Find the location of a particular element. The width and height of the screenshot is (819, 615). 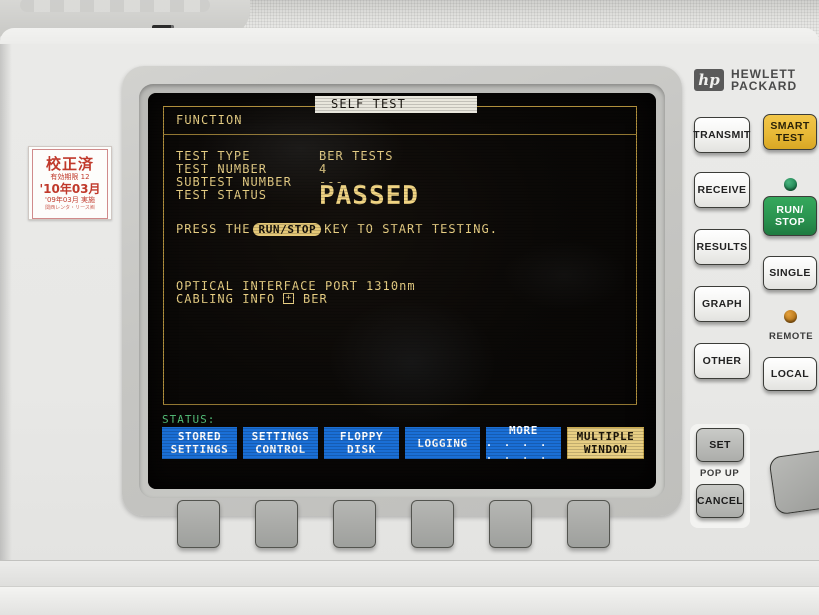

softkey-settings-control-line1: SETTINGS is located at coordinates (280, 436).